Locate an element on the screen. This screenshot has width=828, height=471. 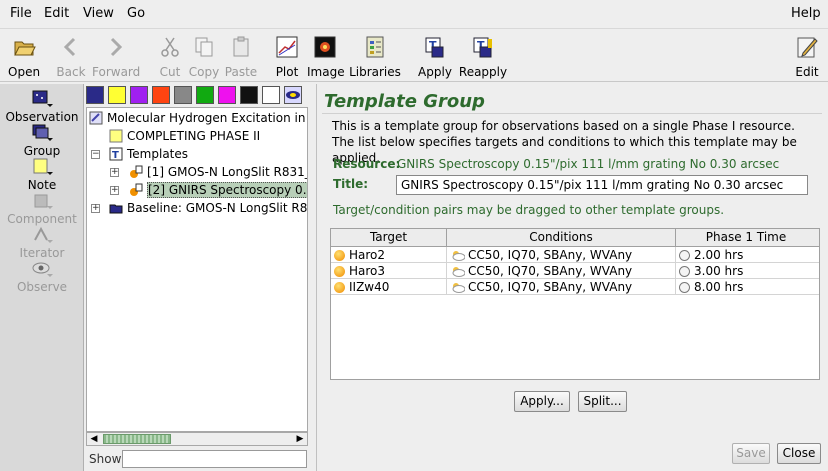
palette-observe: Observe is located at coordinates (42, 277).